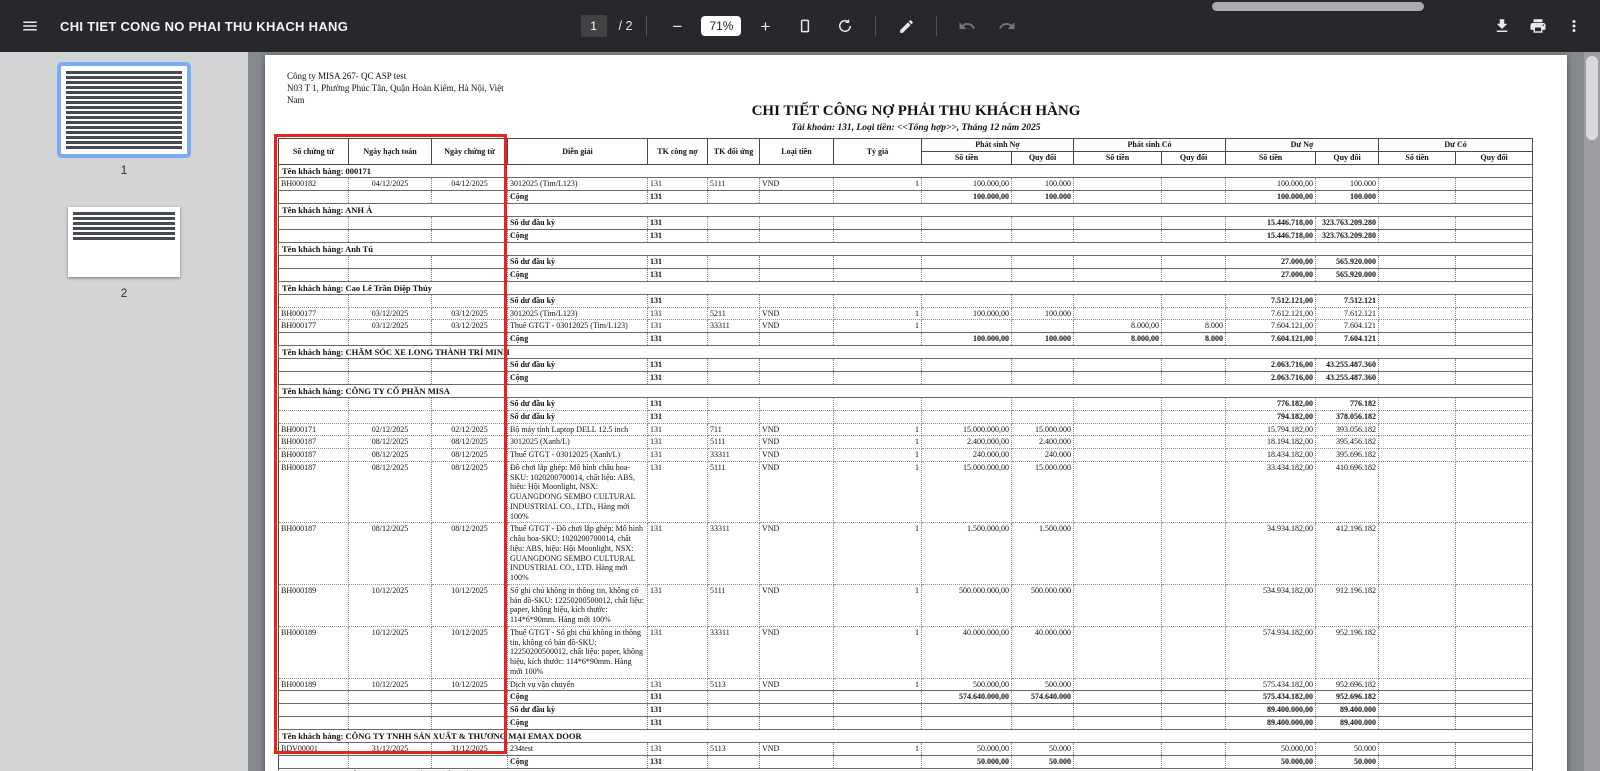  What do you see at coordinates (313, 492) in the screenshot?
I see `table-cell: BH000187` at bounding box center [313, 492].